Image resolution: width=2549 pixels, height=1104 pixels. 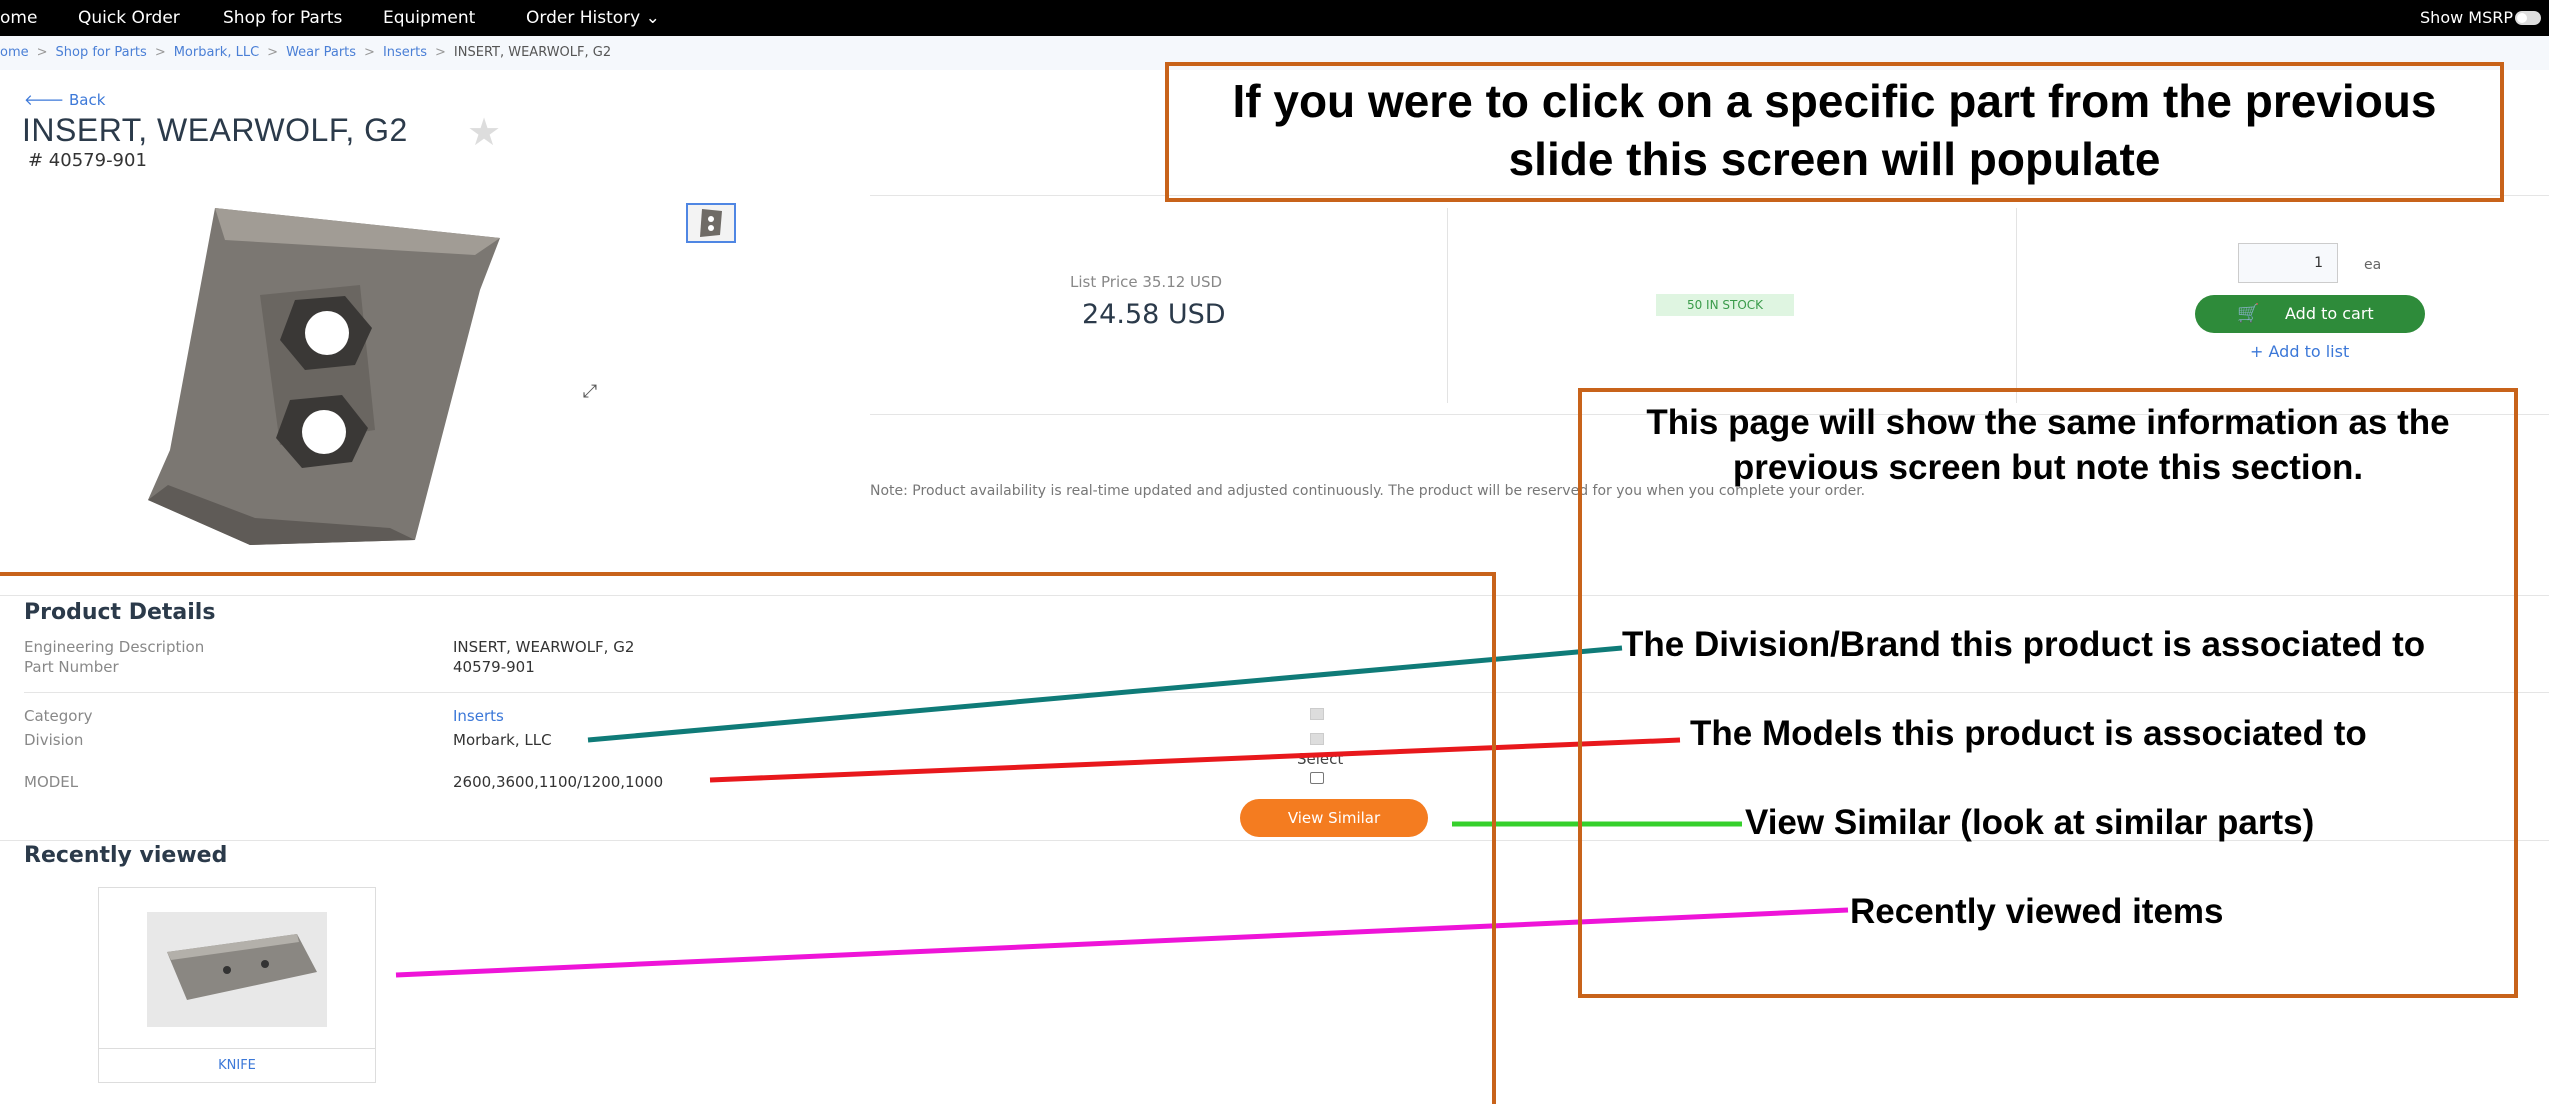 I want to click on plus-icon: +, so click(x=2257, y=351).